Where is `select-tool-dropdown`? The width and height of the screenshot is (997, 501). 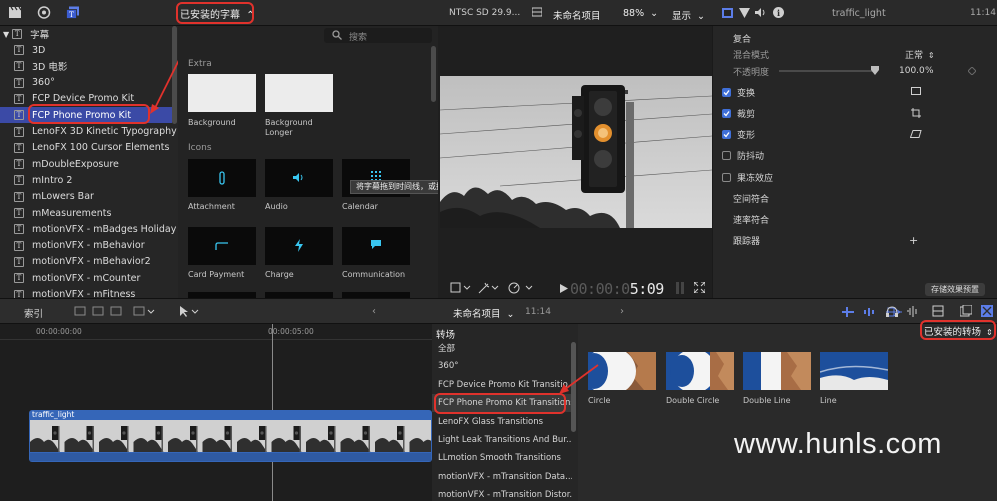 select-tool-dropdown is located at coordinates (190, 313).